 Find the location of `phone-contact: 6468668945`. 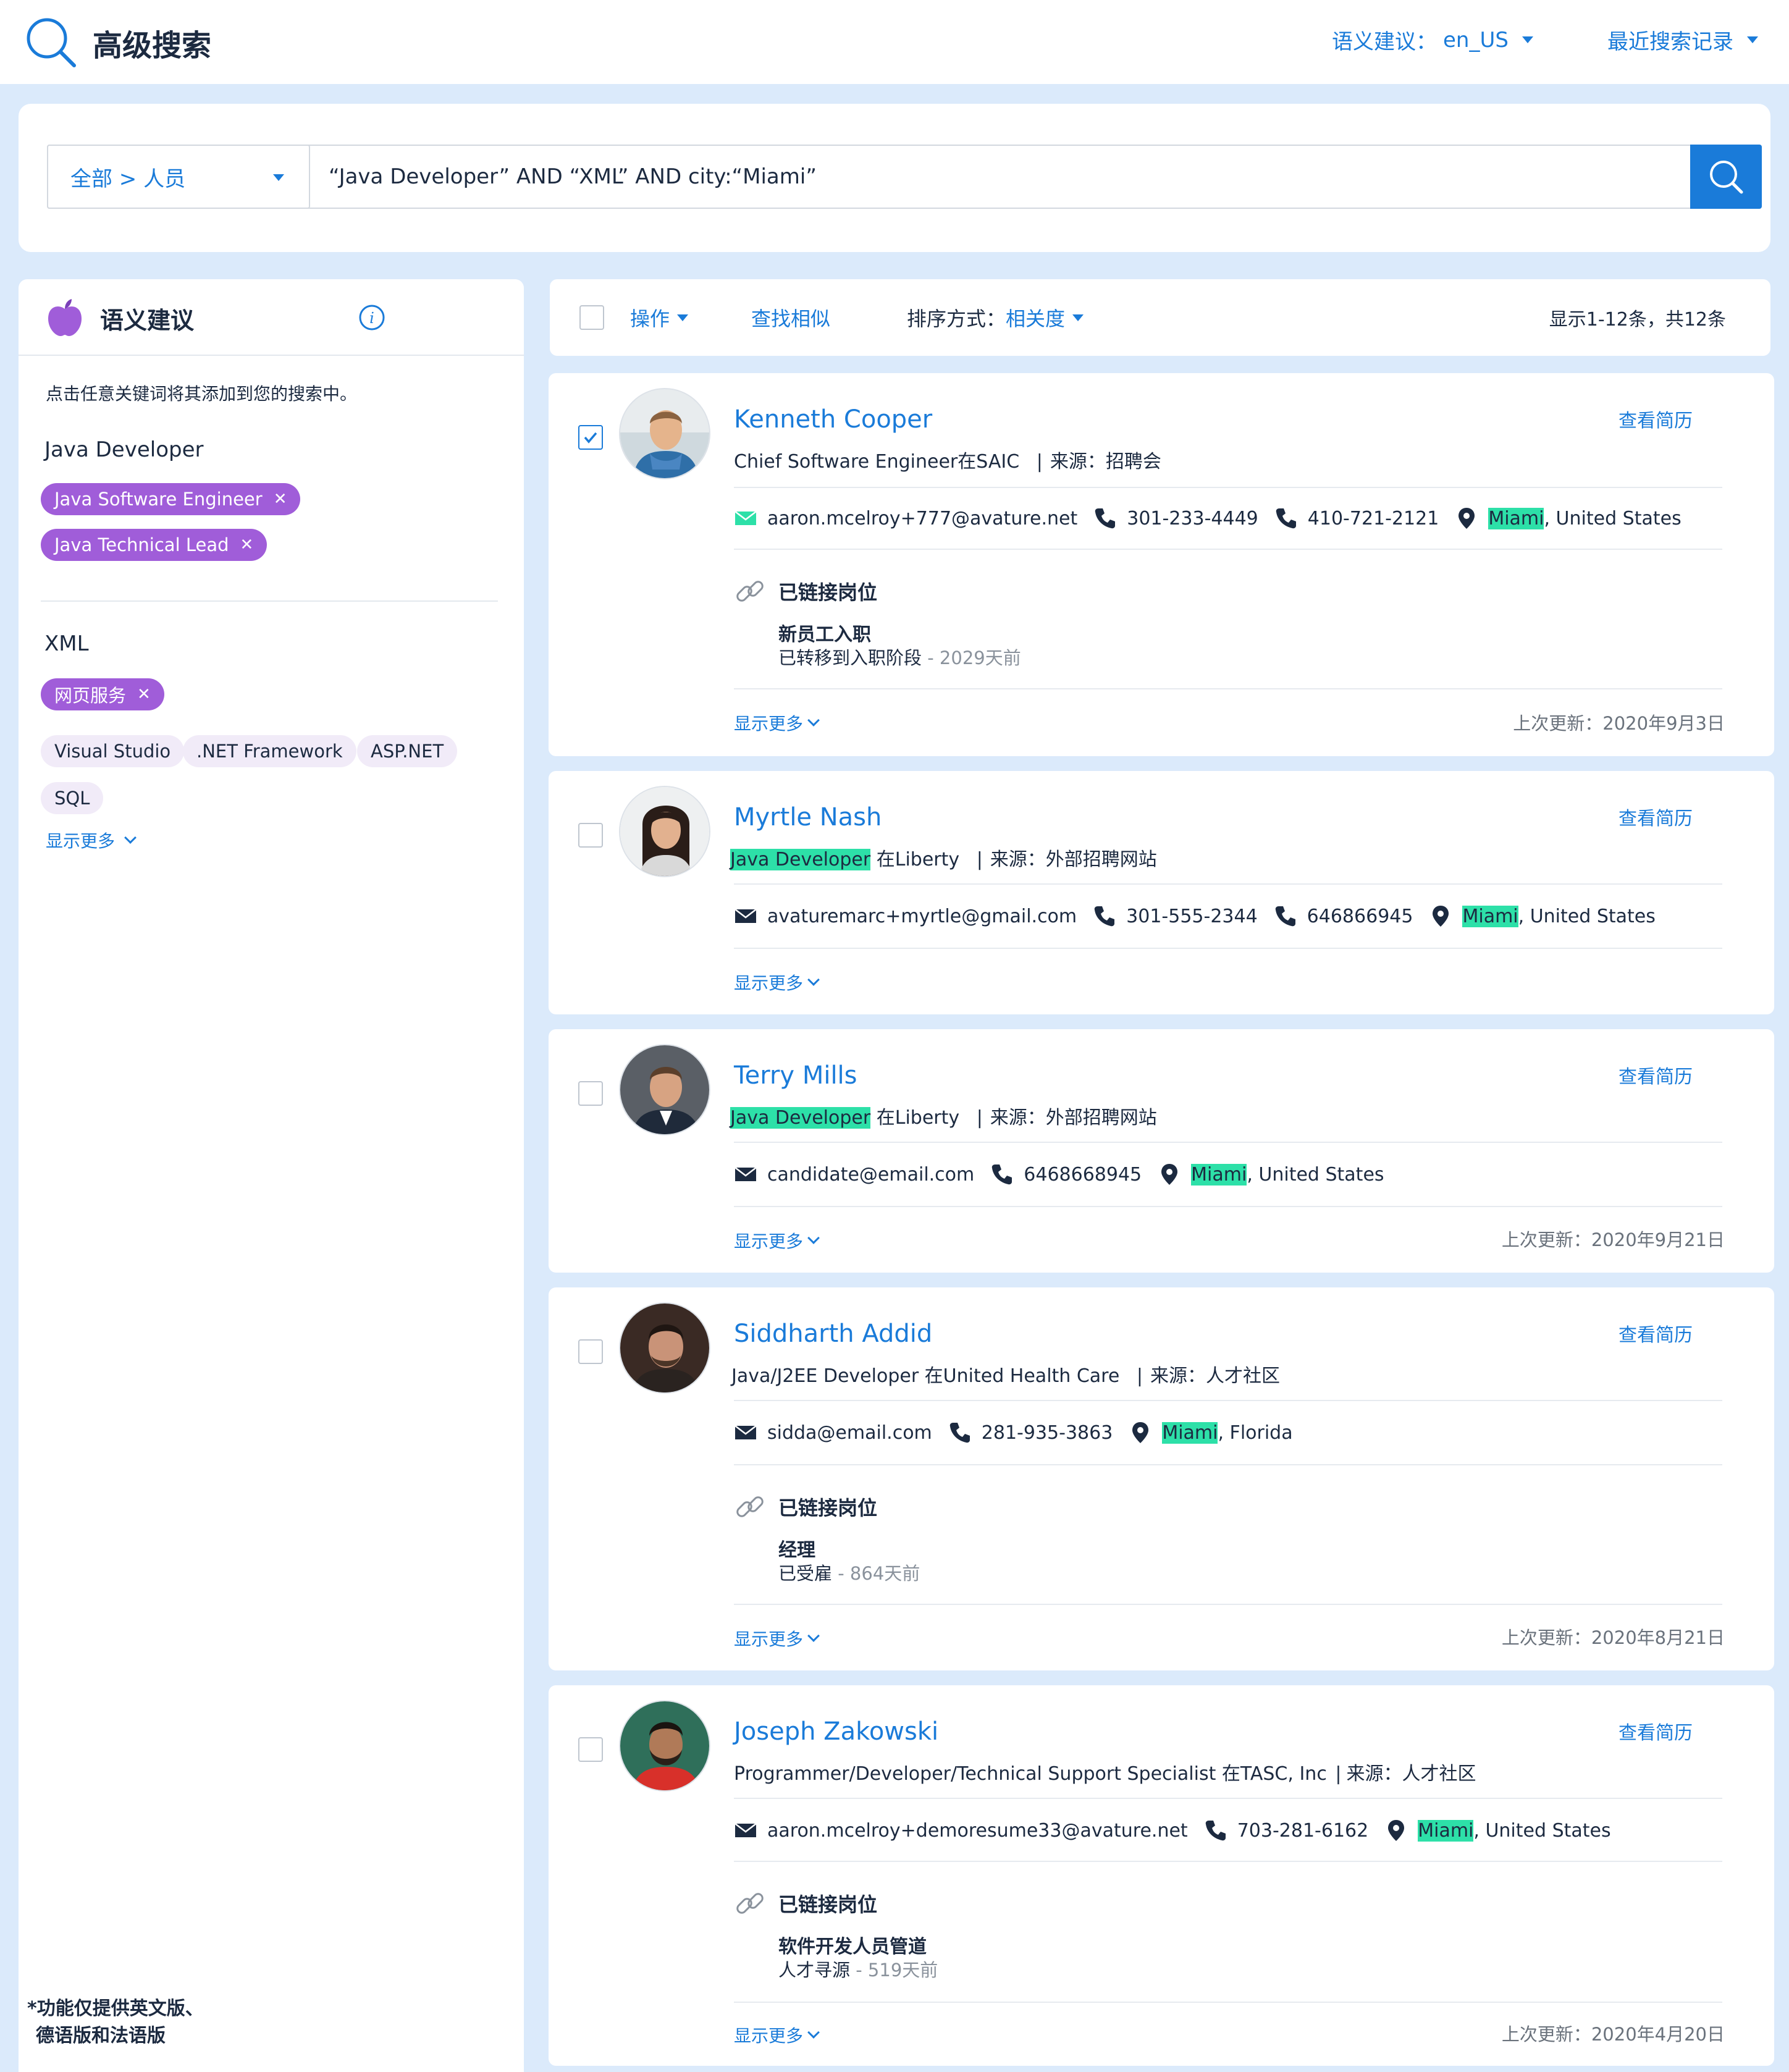

phone-contact: 6468668945 is located at coordinates (1066, 1174).